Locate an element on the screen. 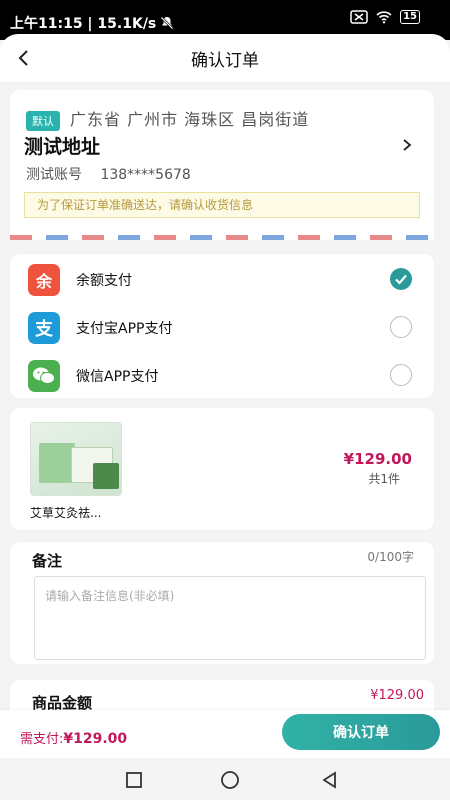 The image size is (450, 800). confirm-order-button: 确认订单 is located at coordinates (361, 732).